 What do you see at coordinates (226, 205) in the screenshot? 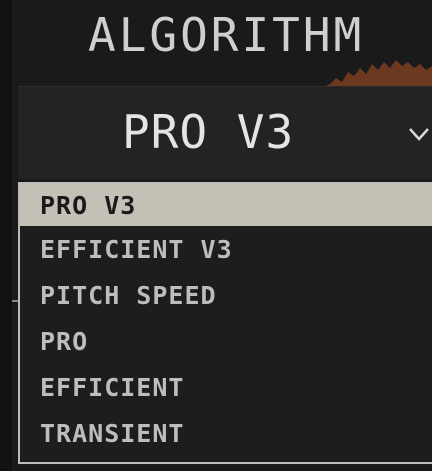
I see `option-pro-v3: PRO V3` at bounding box center [226, 205].